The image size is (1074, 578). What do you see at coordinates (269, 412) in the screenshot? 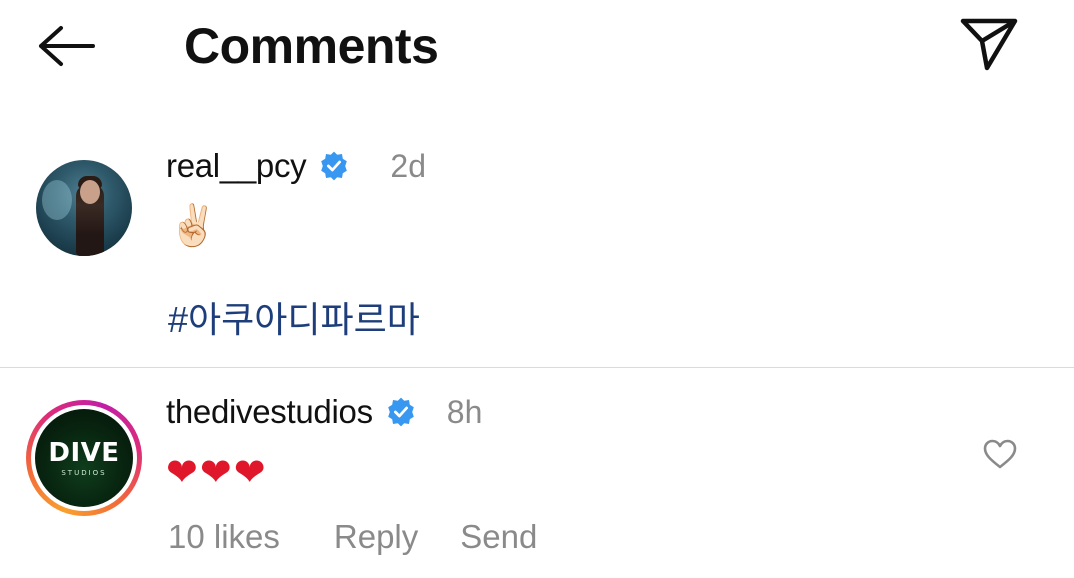
I see `username: thedivestudios` at bounding box center [269, 412].